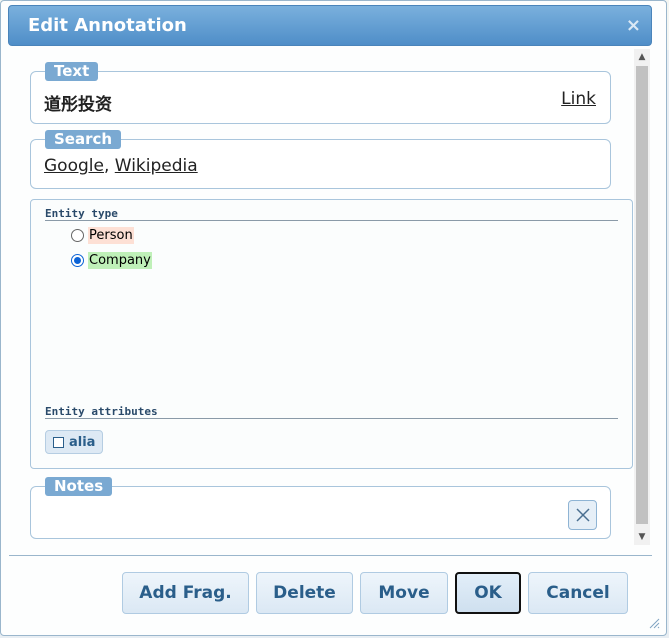  Describe the element at coordinates (304, 593) in the screenshot. I see `delete-button: Delete` at that location.